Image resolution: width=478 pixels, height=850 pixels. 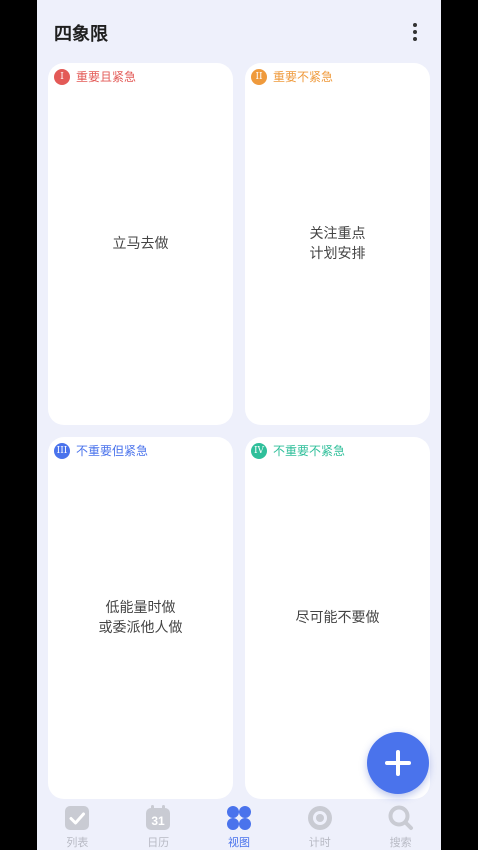 What do you see at coordinates (77, 842) in the screenshot?
I see `nav-label: 列表` at bounding box center [77, 842].